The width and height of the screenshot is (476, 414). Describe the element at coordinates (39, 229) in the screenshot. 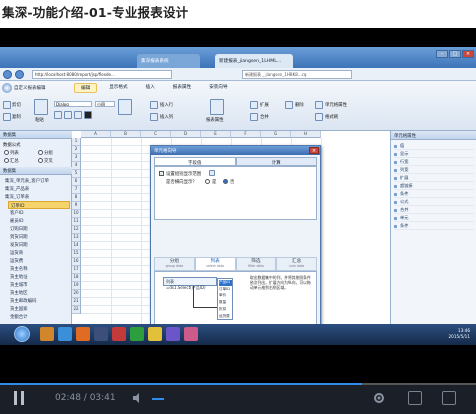

I see `tree-item: 订购日期` at that location.